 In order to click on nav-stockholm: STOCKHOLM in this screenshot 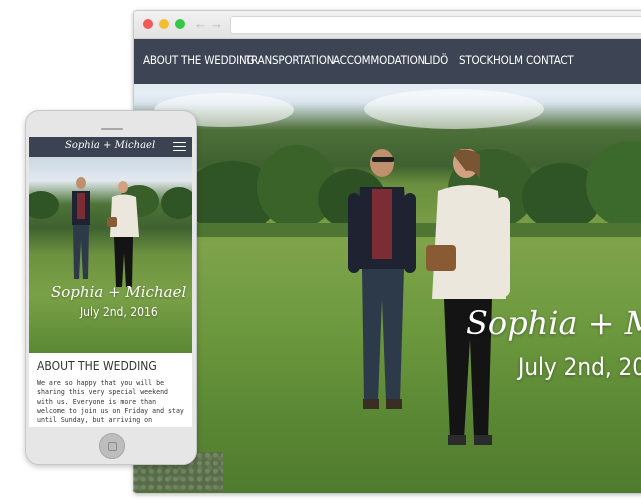, I will do `click(491, 60)`.